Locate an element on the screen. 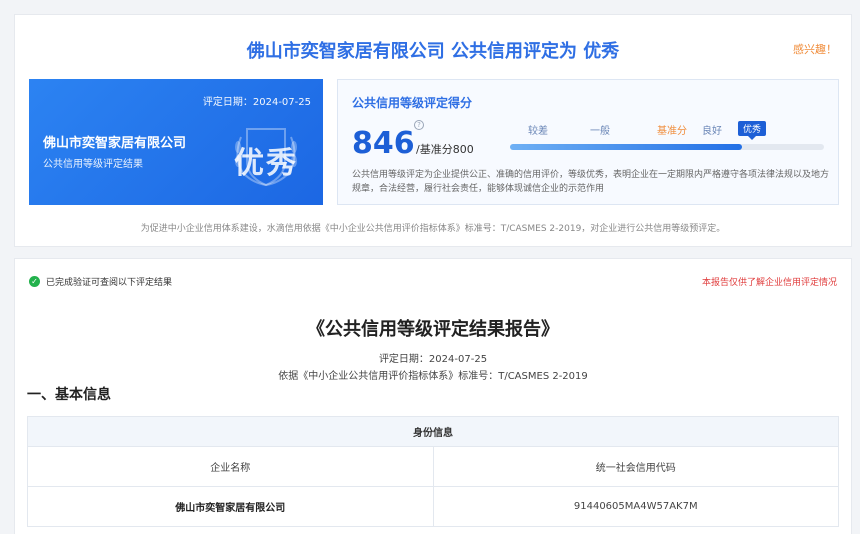 This screenshot has height=534, width=860. cell-company-name: 佛山市奕智家居有限公司 is located at coordinates (230, 506).